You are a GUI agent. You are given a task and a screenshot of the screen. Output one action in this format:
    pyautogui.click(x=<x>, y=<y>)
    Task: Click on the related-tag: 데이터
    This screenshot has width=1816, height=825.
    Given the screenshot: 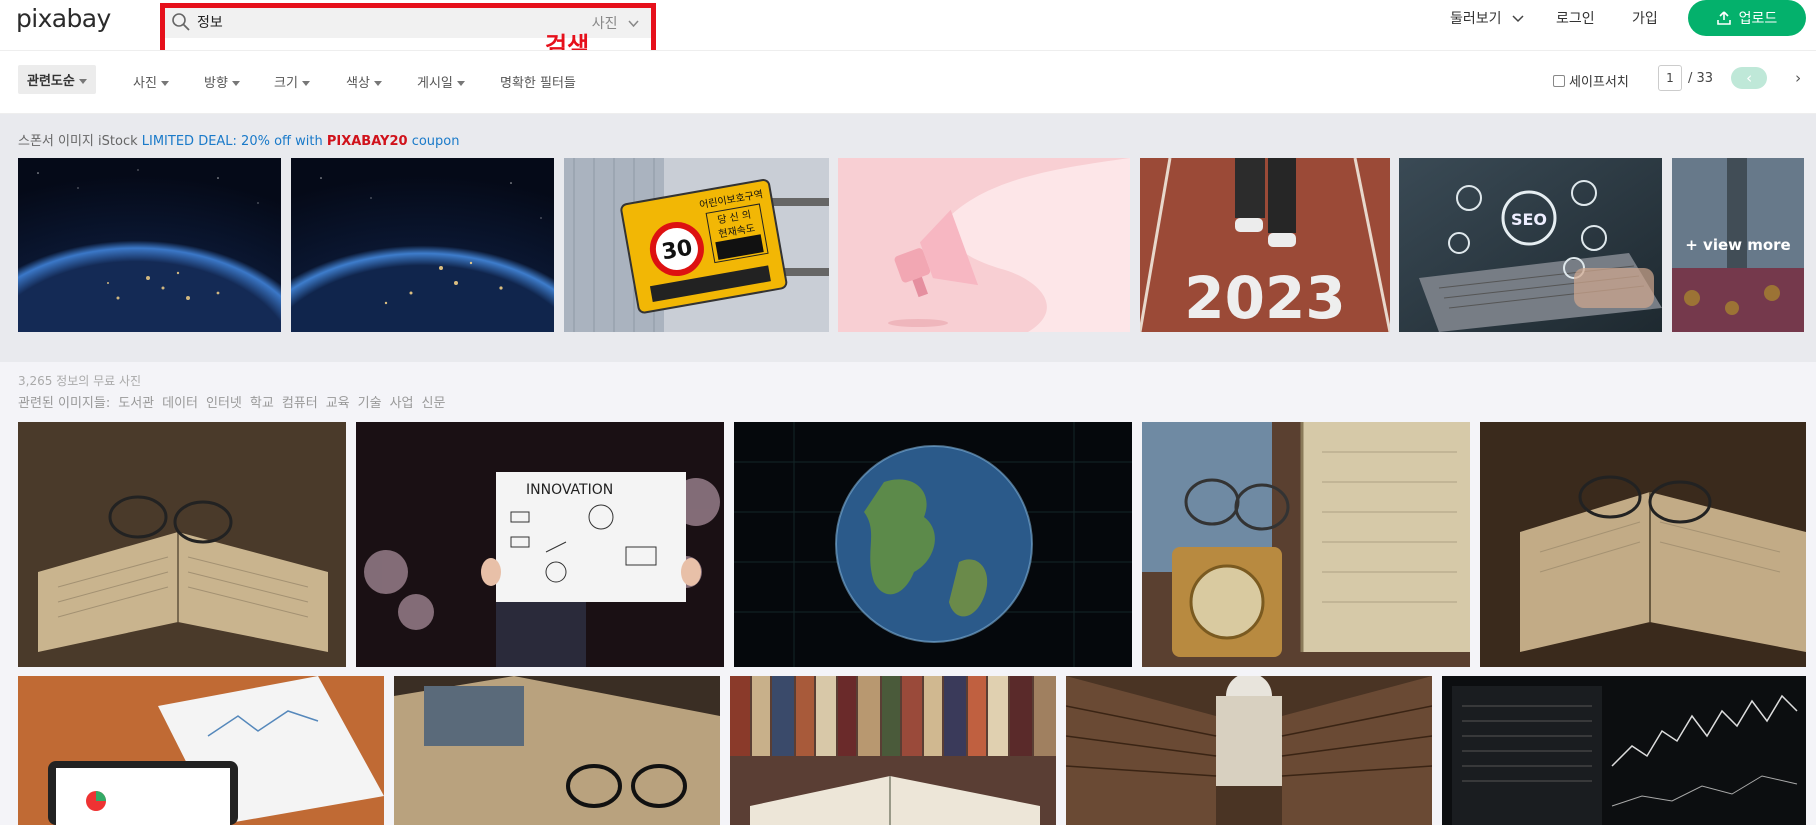 What is the action you would take?
    pyautogui.click(x=180, y=401)
    